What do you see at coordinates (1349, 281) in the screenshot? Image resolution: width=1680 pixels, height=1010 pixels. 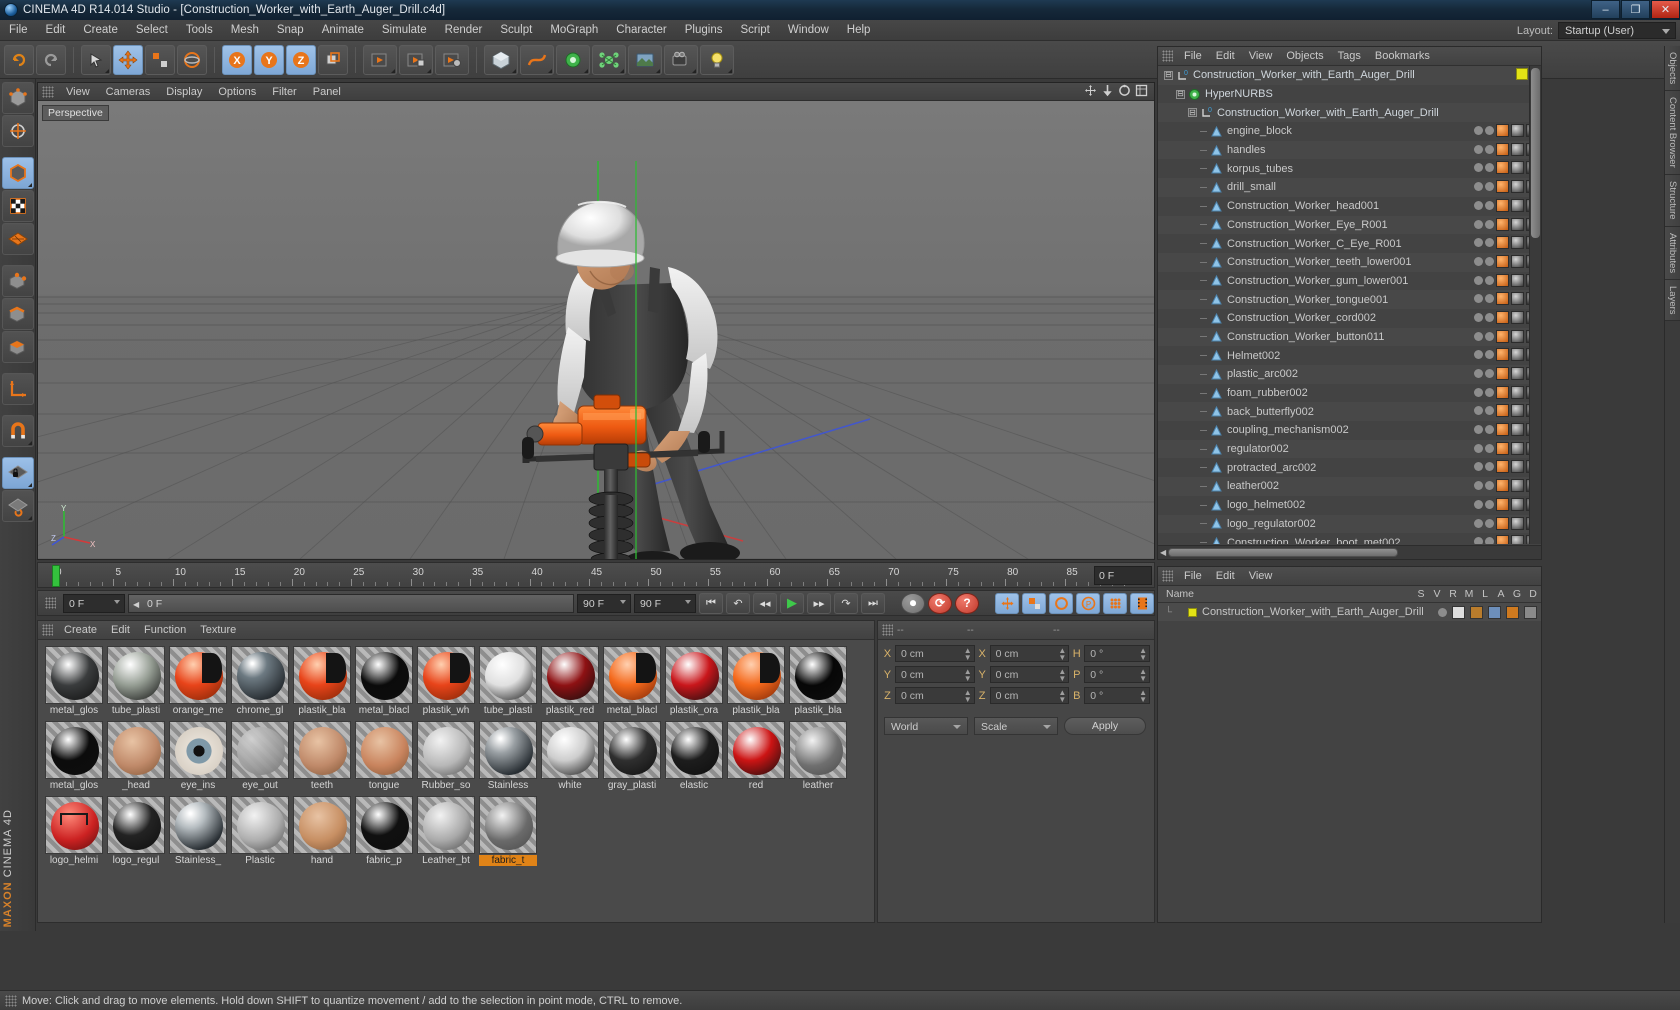 I see `object-tree-row: Construction_Worker_gum_lower001` at bounding box center [1349, 281].